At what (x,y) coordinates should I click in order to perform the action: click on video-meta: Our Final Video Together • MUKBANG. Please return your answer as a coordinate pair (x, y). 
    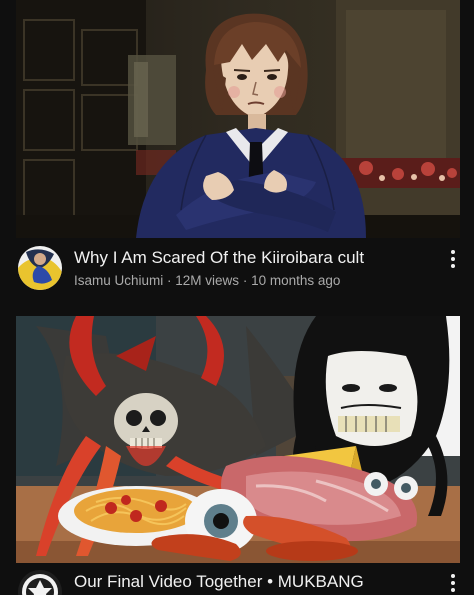
    Looking at the image, I should click on (238, 580).